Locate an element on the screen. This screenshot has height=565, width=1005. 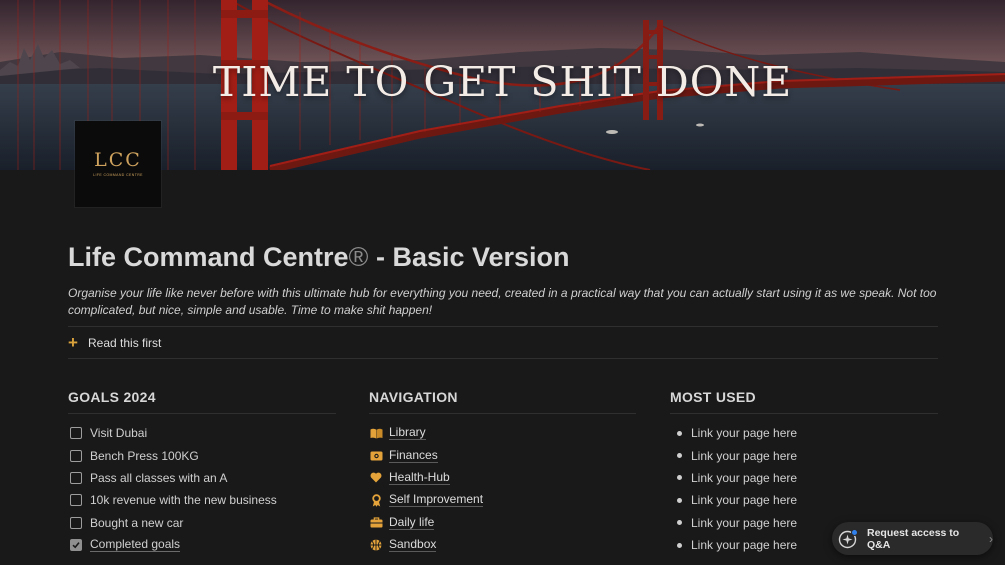
nav-item-self-improvement: Self Improvement is located at coordinates (502, 500).